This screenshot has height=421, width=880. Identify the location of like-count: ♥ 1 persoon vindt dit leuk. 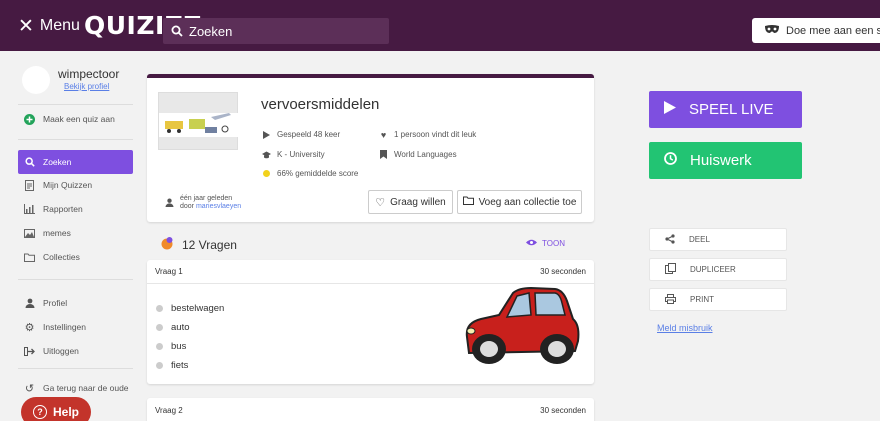
(428, 134).